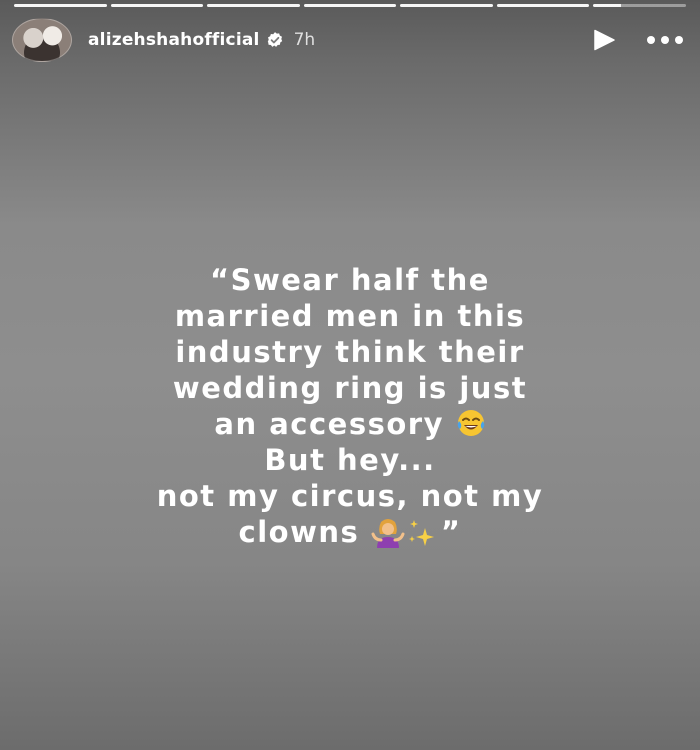 The width and height of the screenshot is (700, 750). Describe the element at coordinates (604, 40) in the screenshot. I see `play-icon` at that location.